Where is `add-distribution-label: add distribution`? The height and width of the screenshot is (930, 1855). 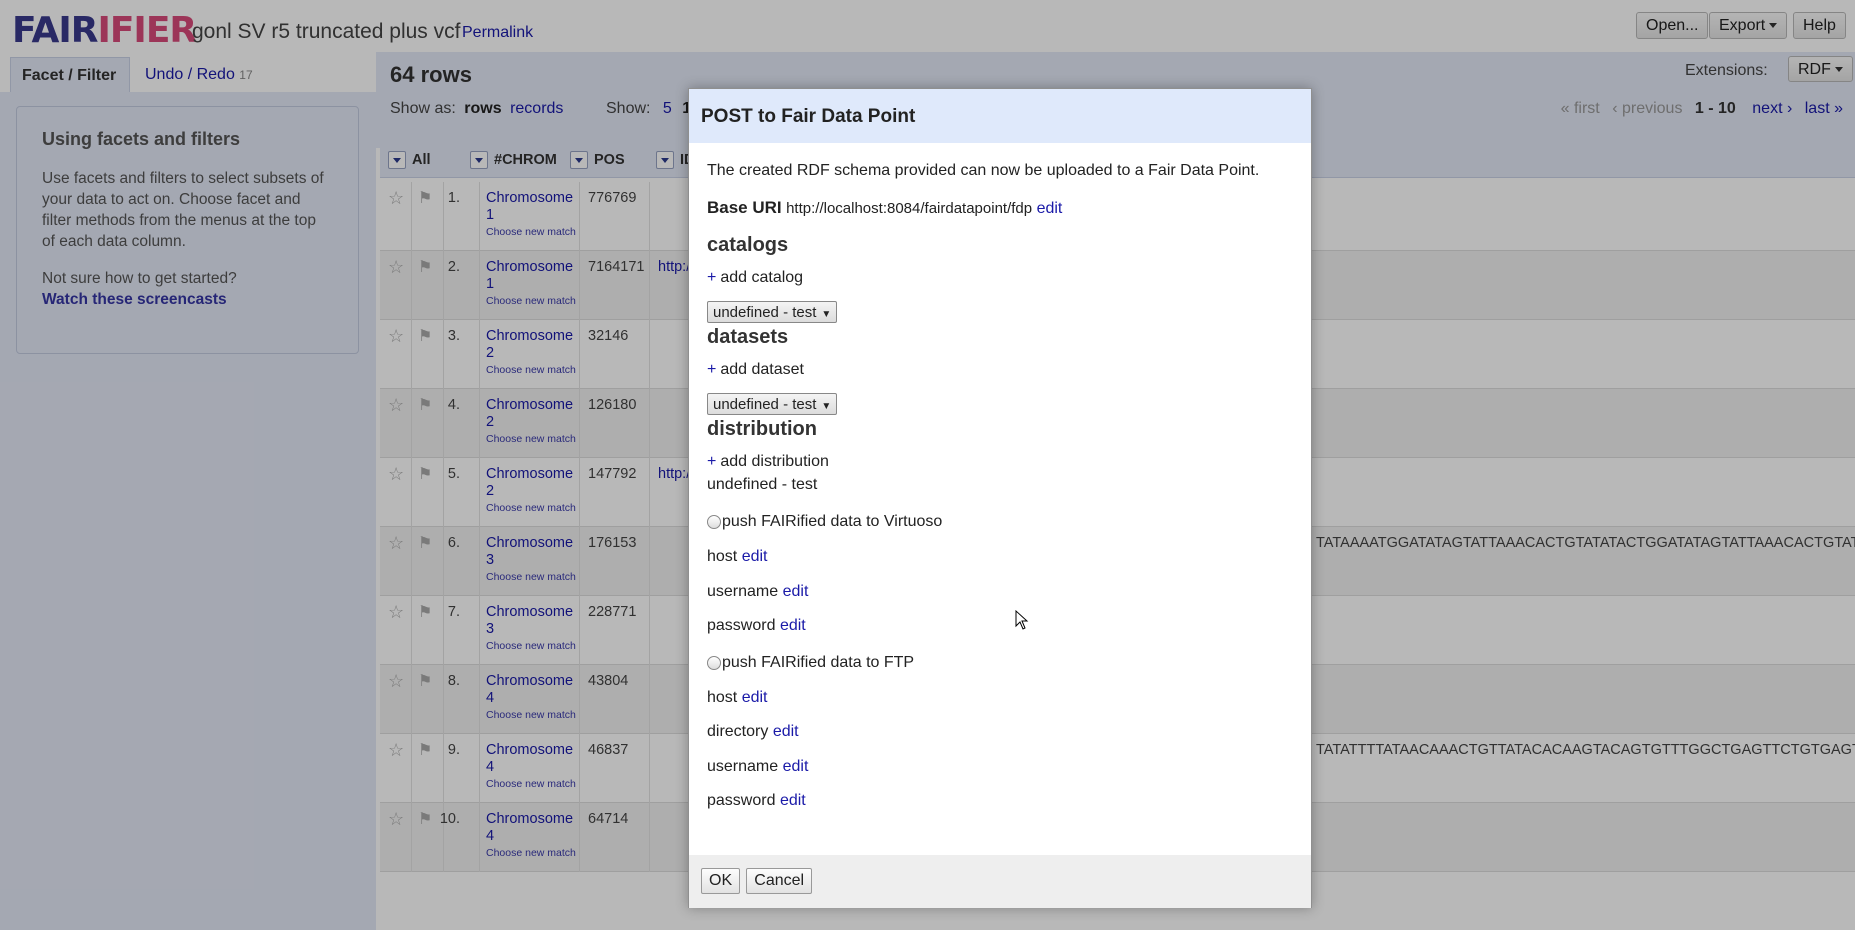
add-distribution-label: add distribution is located at coordinates (774, 461).